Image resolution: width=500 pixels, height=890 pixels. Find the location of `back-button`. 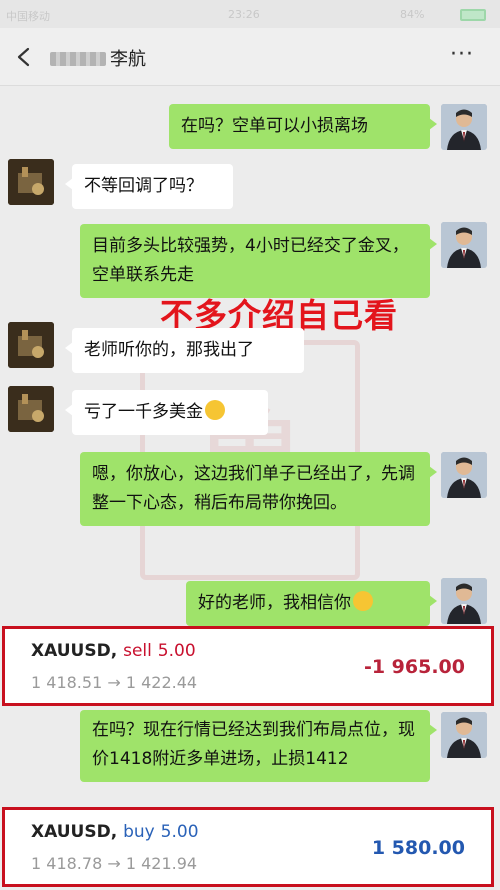

back-button is located at coordinates (25, 57).